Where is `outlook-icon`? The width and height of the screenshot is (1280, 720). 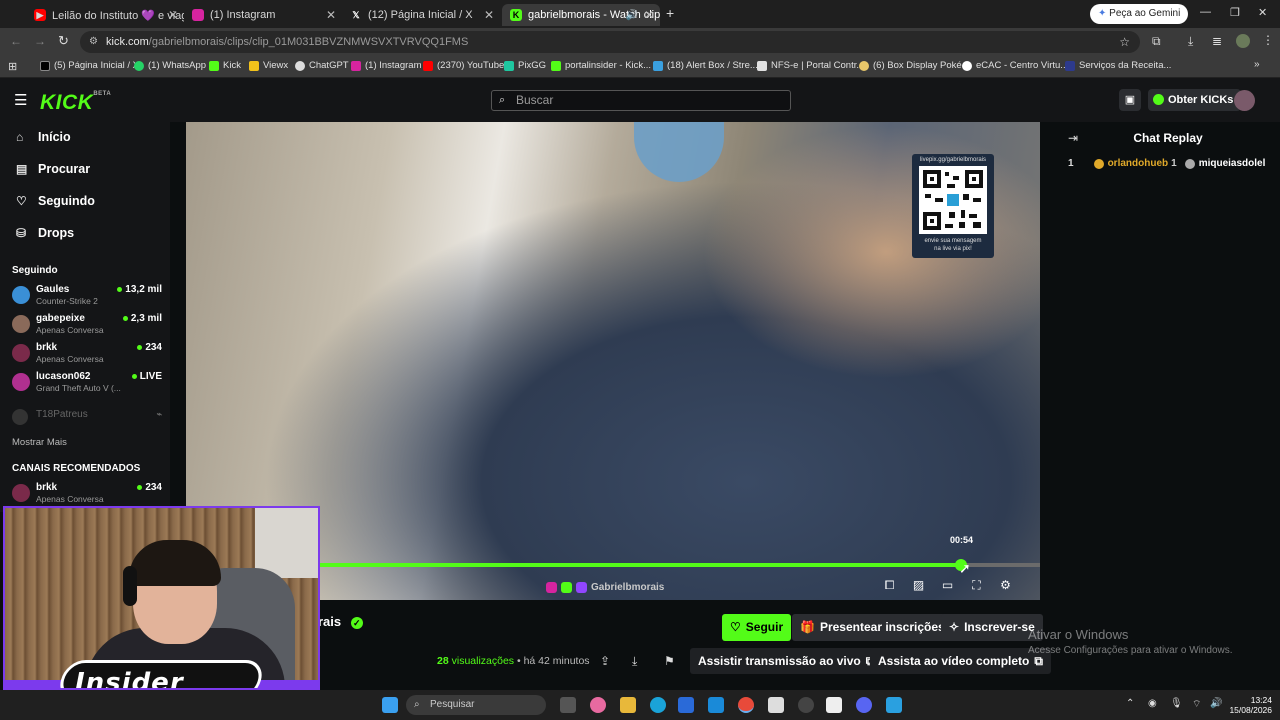 outlook-icon is located at coordinates (716, 705).